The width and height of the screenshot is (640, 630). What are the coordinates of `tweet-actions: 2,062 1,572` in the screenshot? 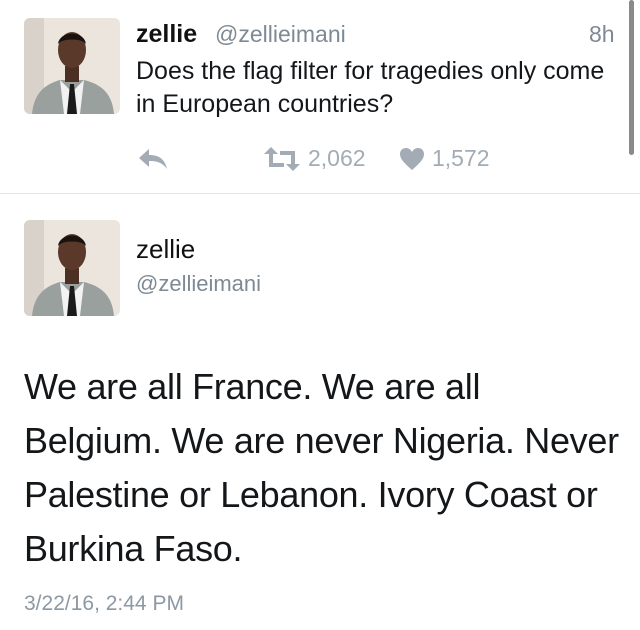 It's located at (346, 159).